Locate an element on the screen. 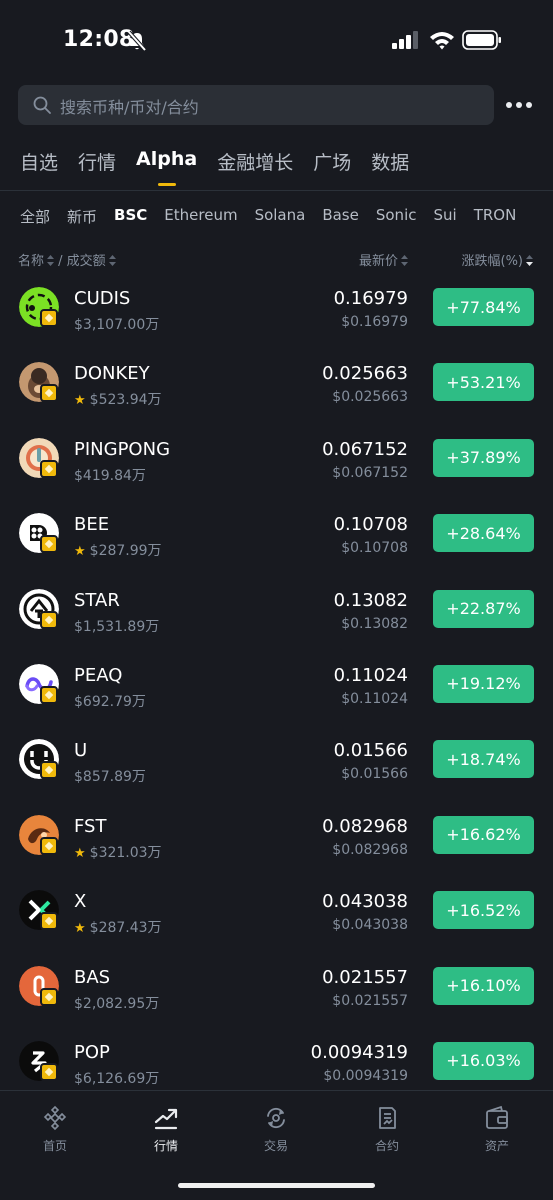 The image size is (553, 1200). coin-price: 0.10708 is located at coordinates (370, 525).